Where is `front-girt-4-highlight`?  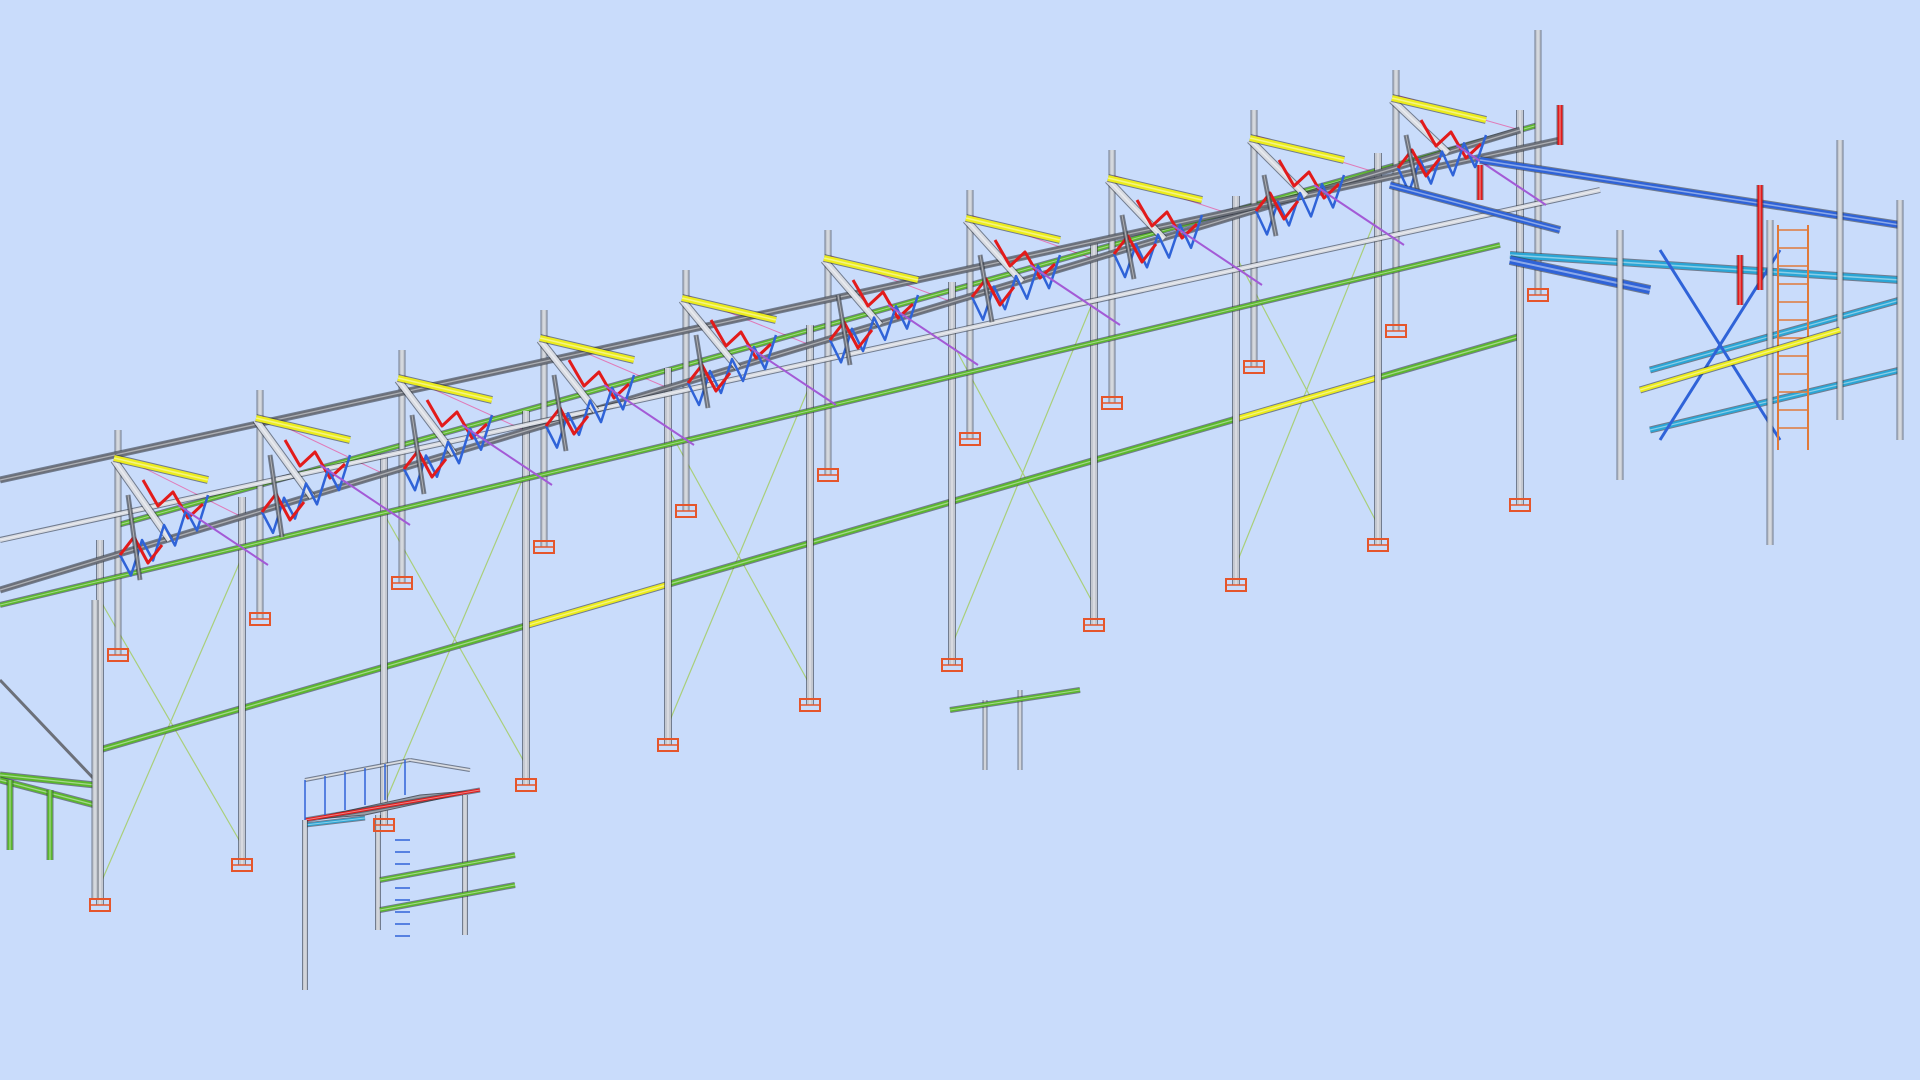
front-girt-4-highlight is located at coordinates (739, 563).